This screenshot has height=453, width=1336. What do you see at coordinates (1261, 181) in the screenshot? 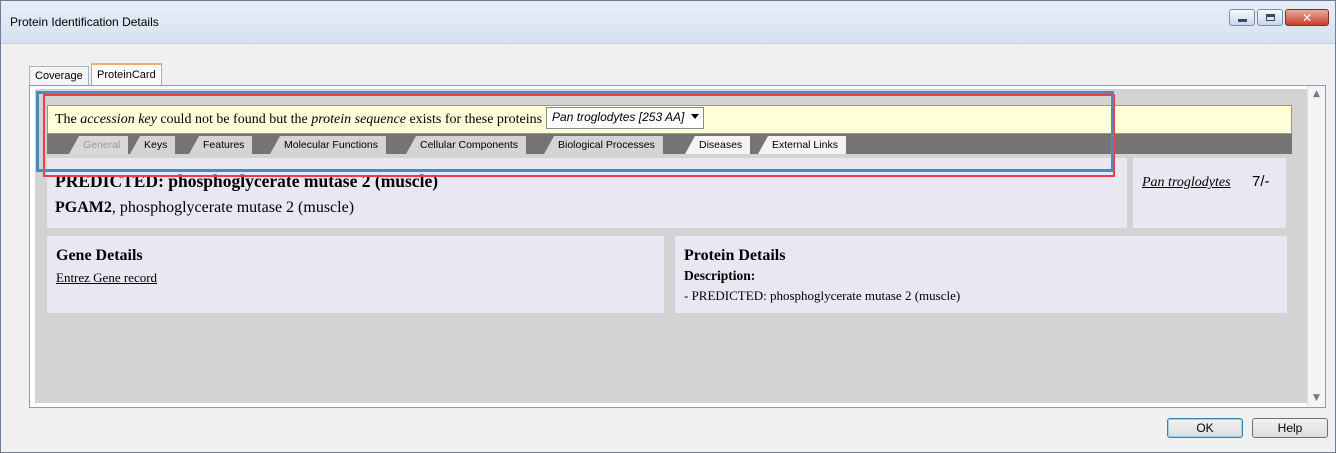
I see `species-count: 7/-` at bounding box center [1261, 181].